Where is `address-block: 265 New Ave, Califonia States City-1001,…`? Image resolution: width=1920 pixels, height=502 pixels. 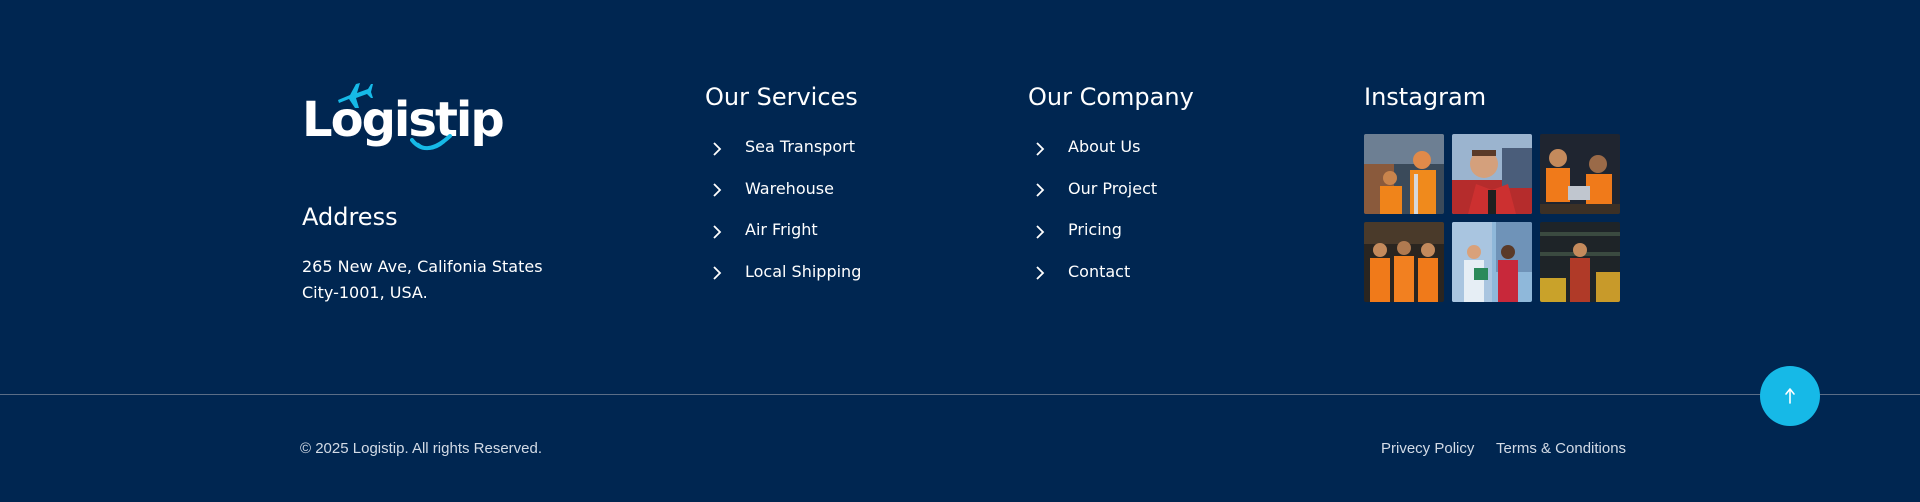
address-block: 265 New Ave, Califonia States City-1001,… is located at coordinates (452, 280).